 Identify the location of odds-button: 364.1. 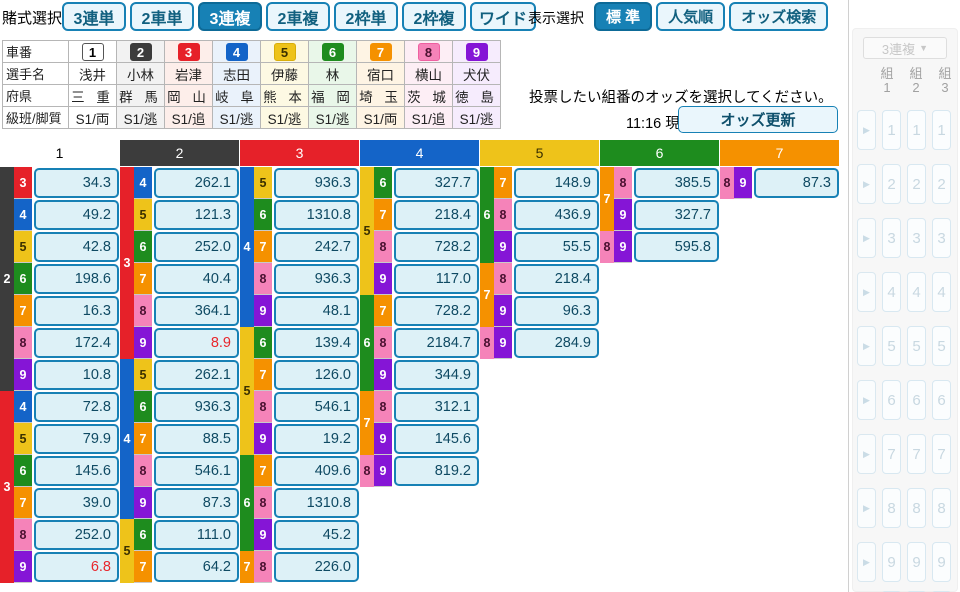
(196, 311).